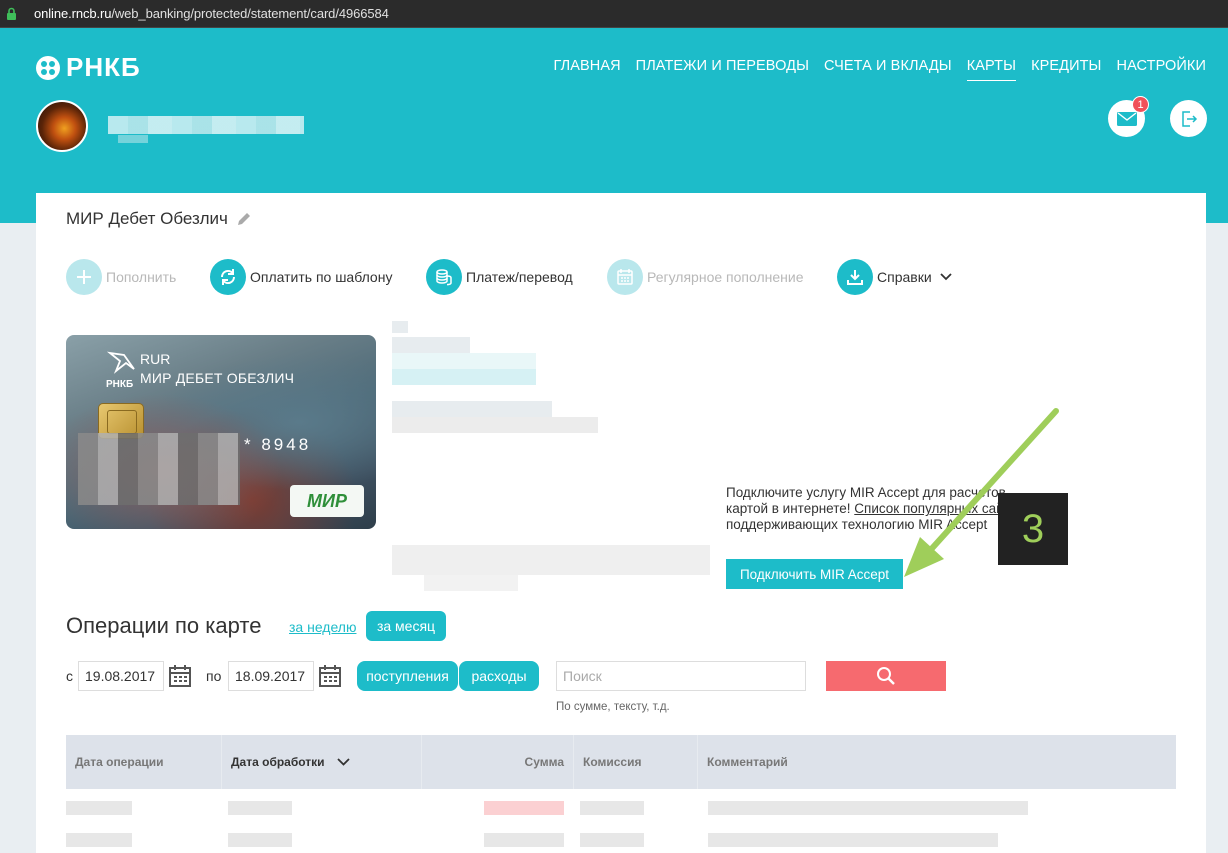 The height and width of the screenshot is (853, 1228). I want to click on search-icon, so click(886, 676).